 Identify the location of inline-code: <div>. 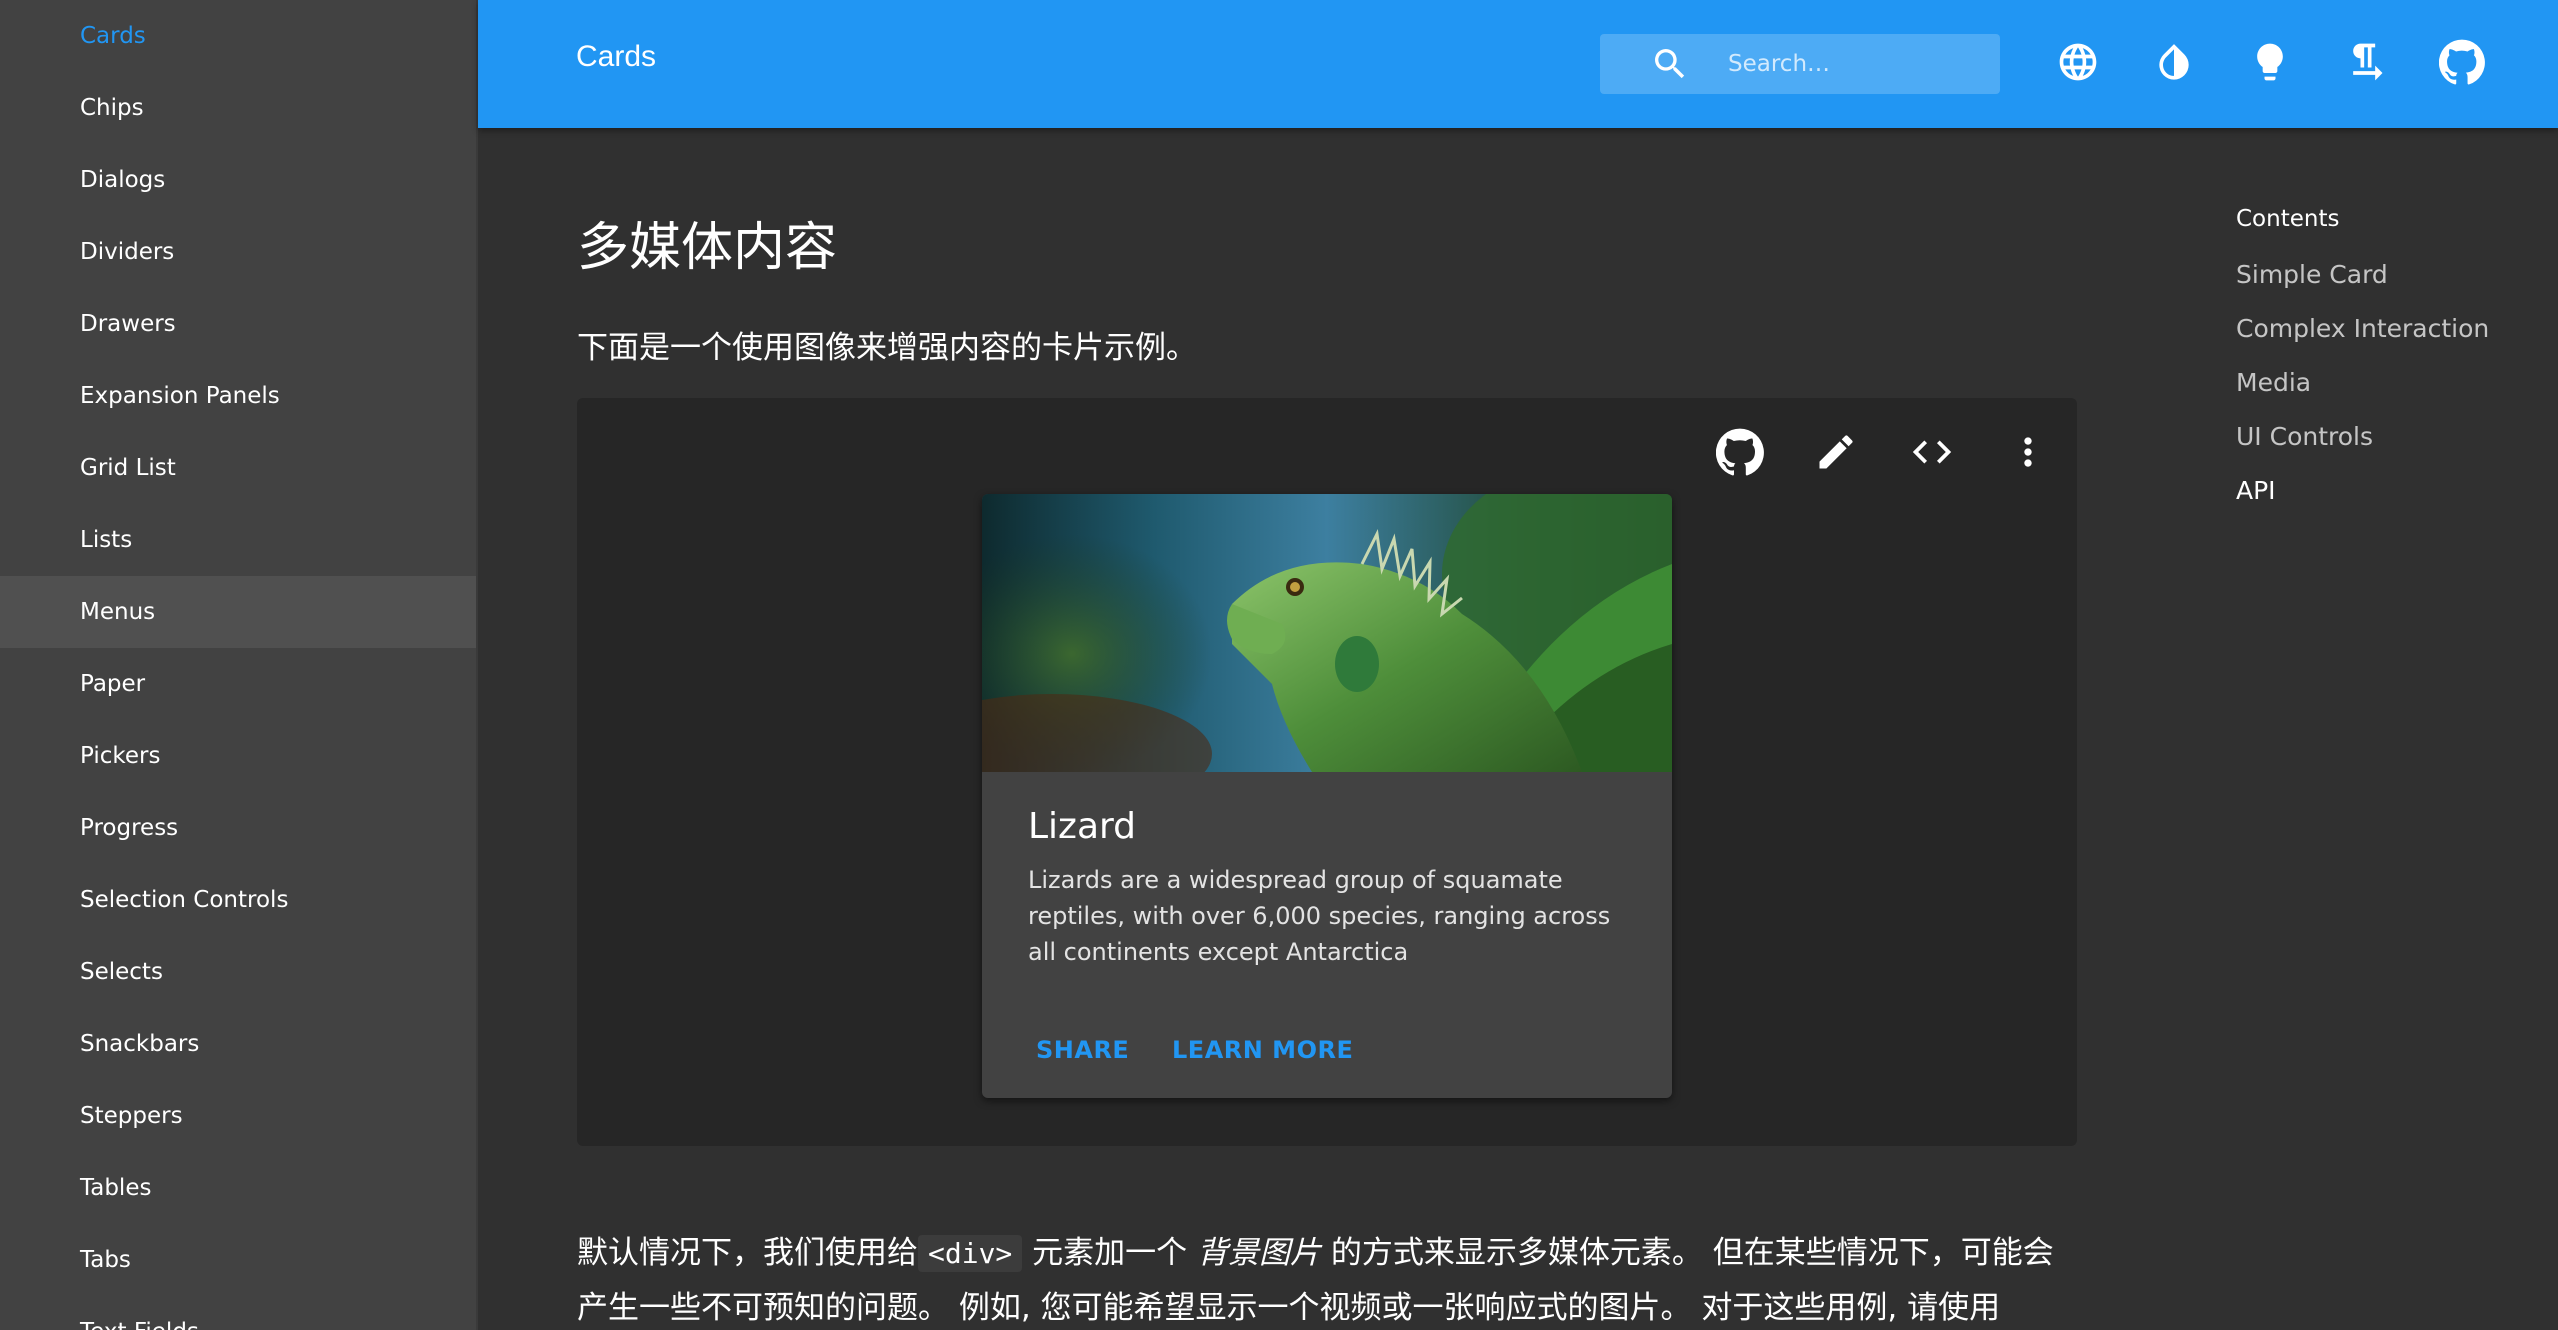
(970, 1253).